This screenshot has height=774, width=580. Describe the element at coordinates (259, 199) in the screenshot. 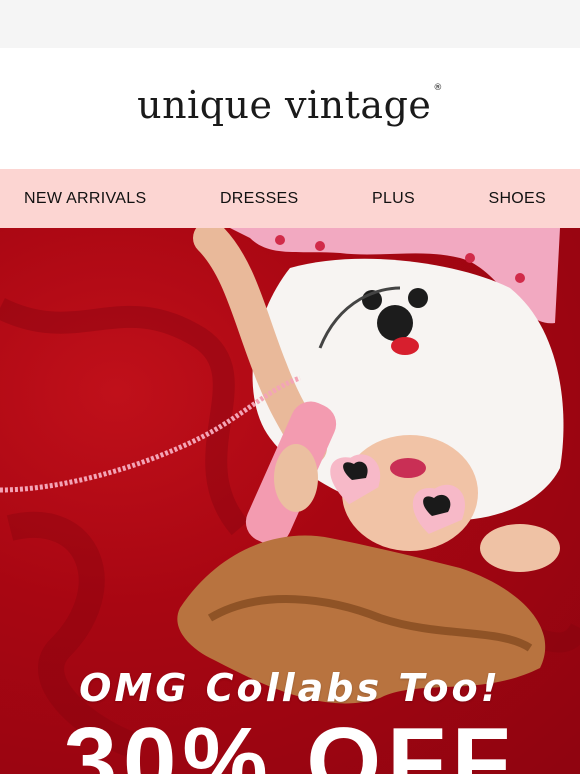

I see `nav-item-dresses: DRESSES` at that location.